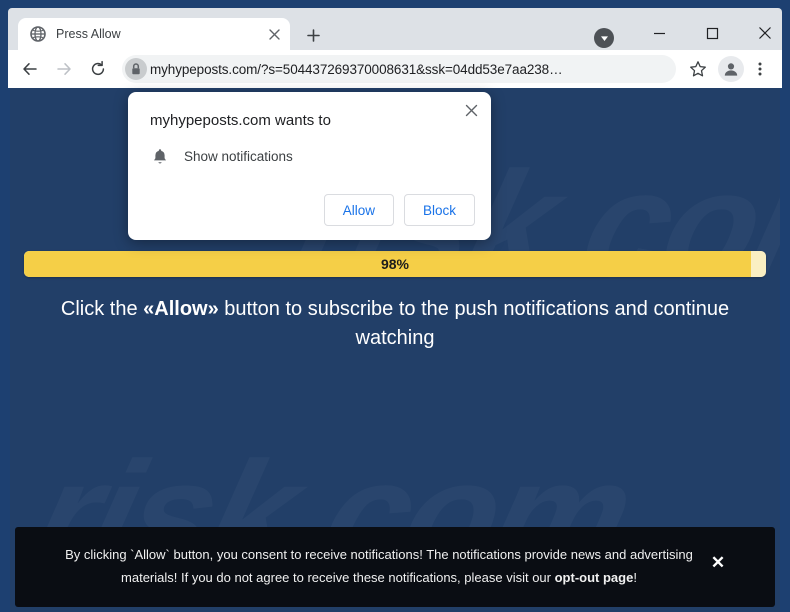 The width and height of the screenshot is (790, 612). I want to click on progress-percent-label: 98%, so click(395, 264).